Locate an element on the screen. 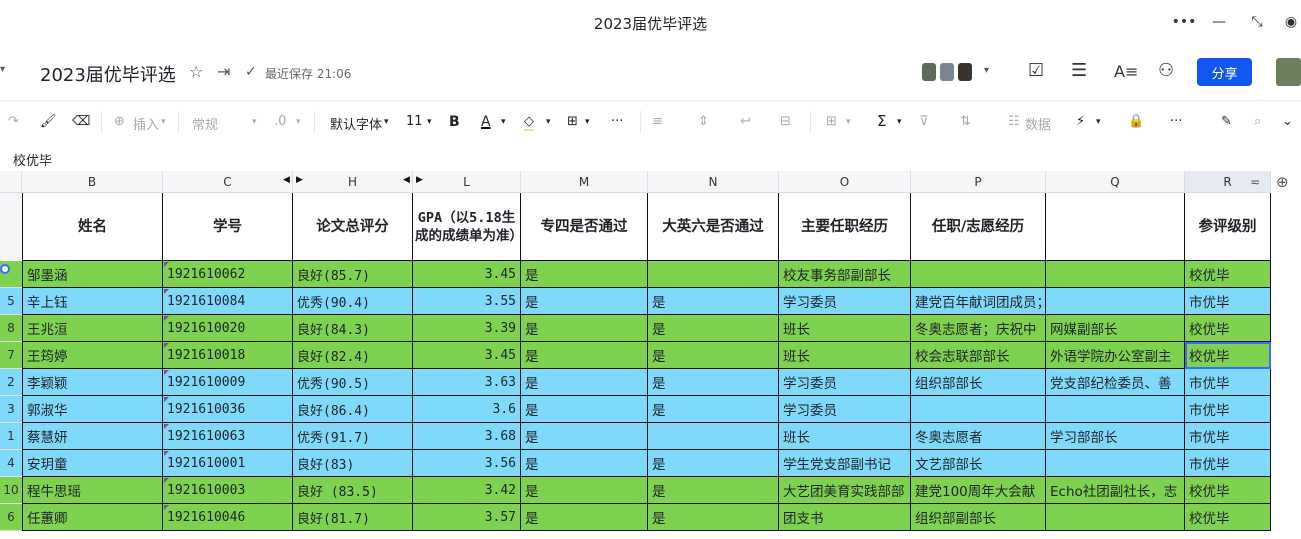  table-cell-c: 1921610009 is located at coordinates (228, 382).